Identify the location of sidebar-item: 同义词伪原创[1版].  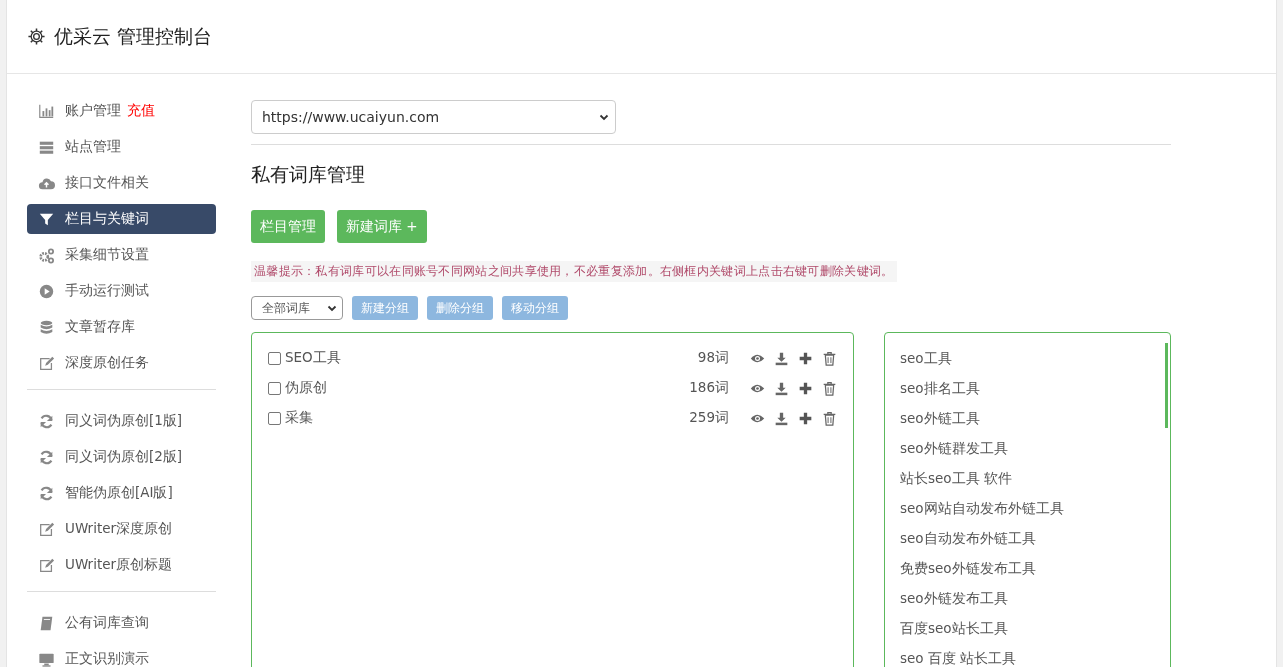
(121, 421).